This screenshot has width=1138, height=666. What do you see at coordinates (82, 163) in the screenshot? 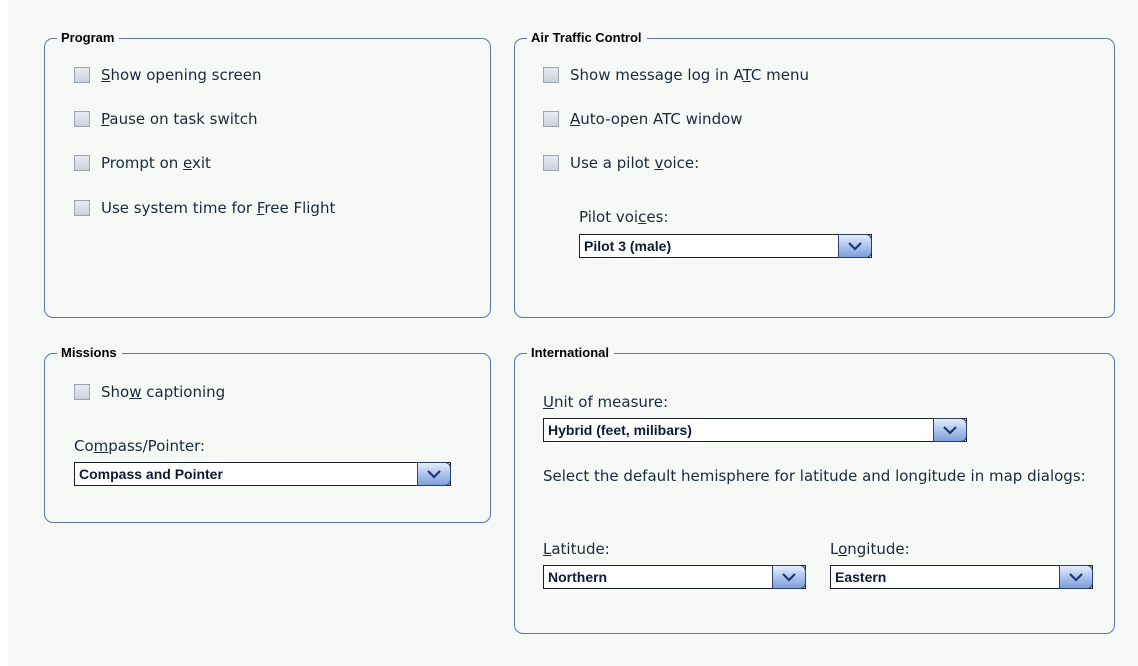
I see `prompt-on-exit-checkbox` at bounding box center [82, 163].